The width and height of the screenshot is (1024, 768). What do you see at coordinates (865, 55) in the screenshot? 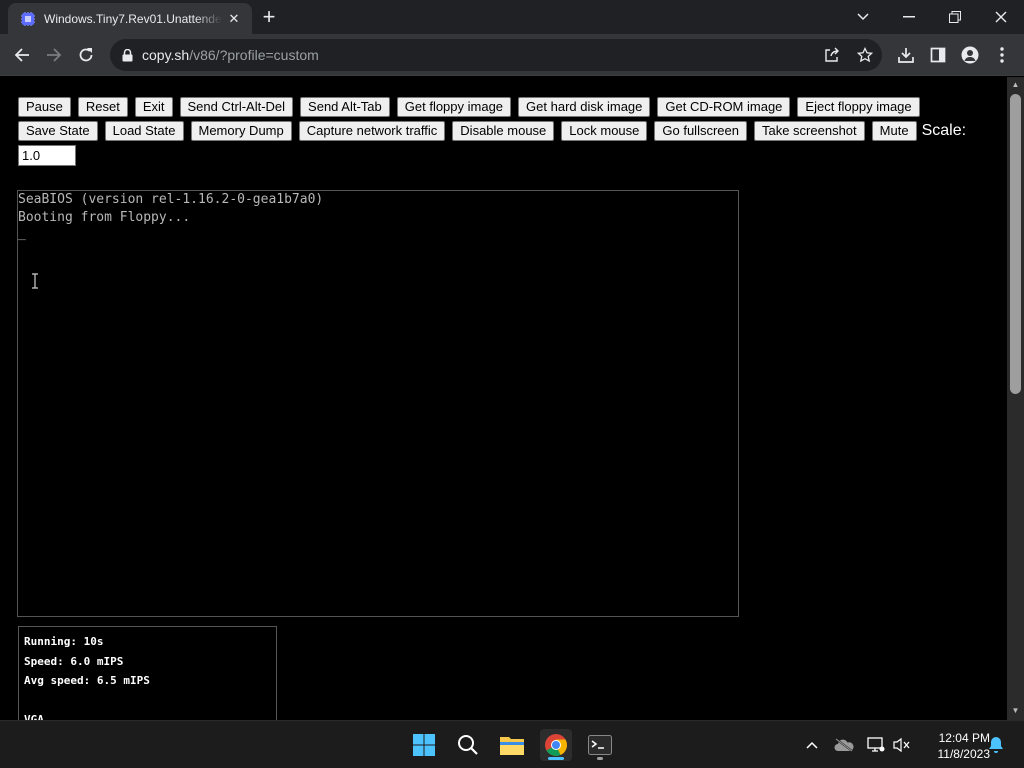
I see `bookmark-star-icon` at bounding box center [865, 55].